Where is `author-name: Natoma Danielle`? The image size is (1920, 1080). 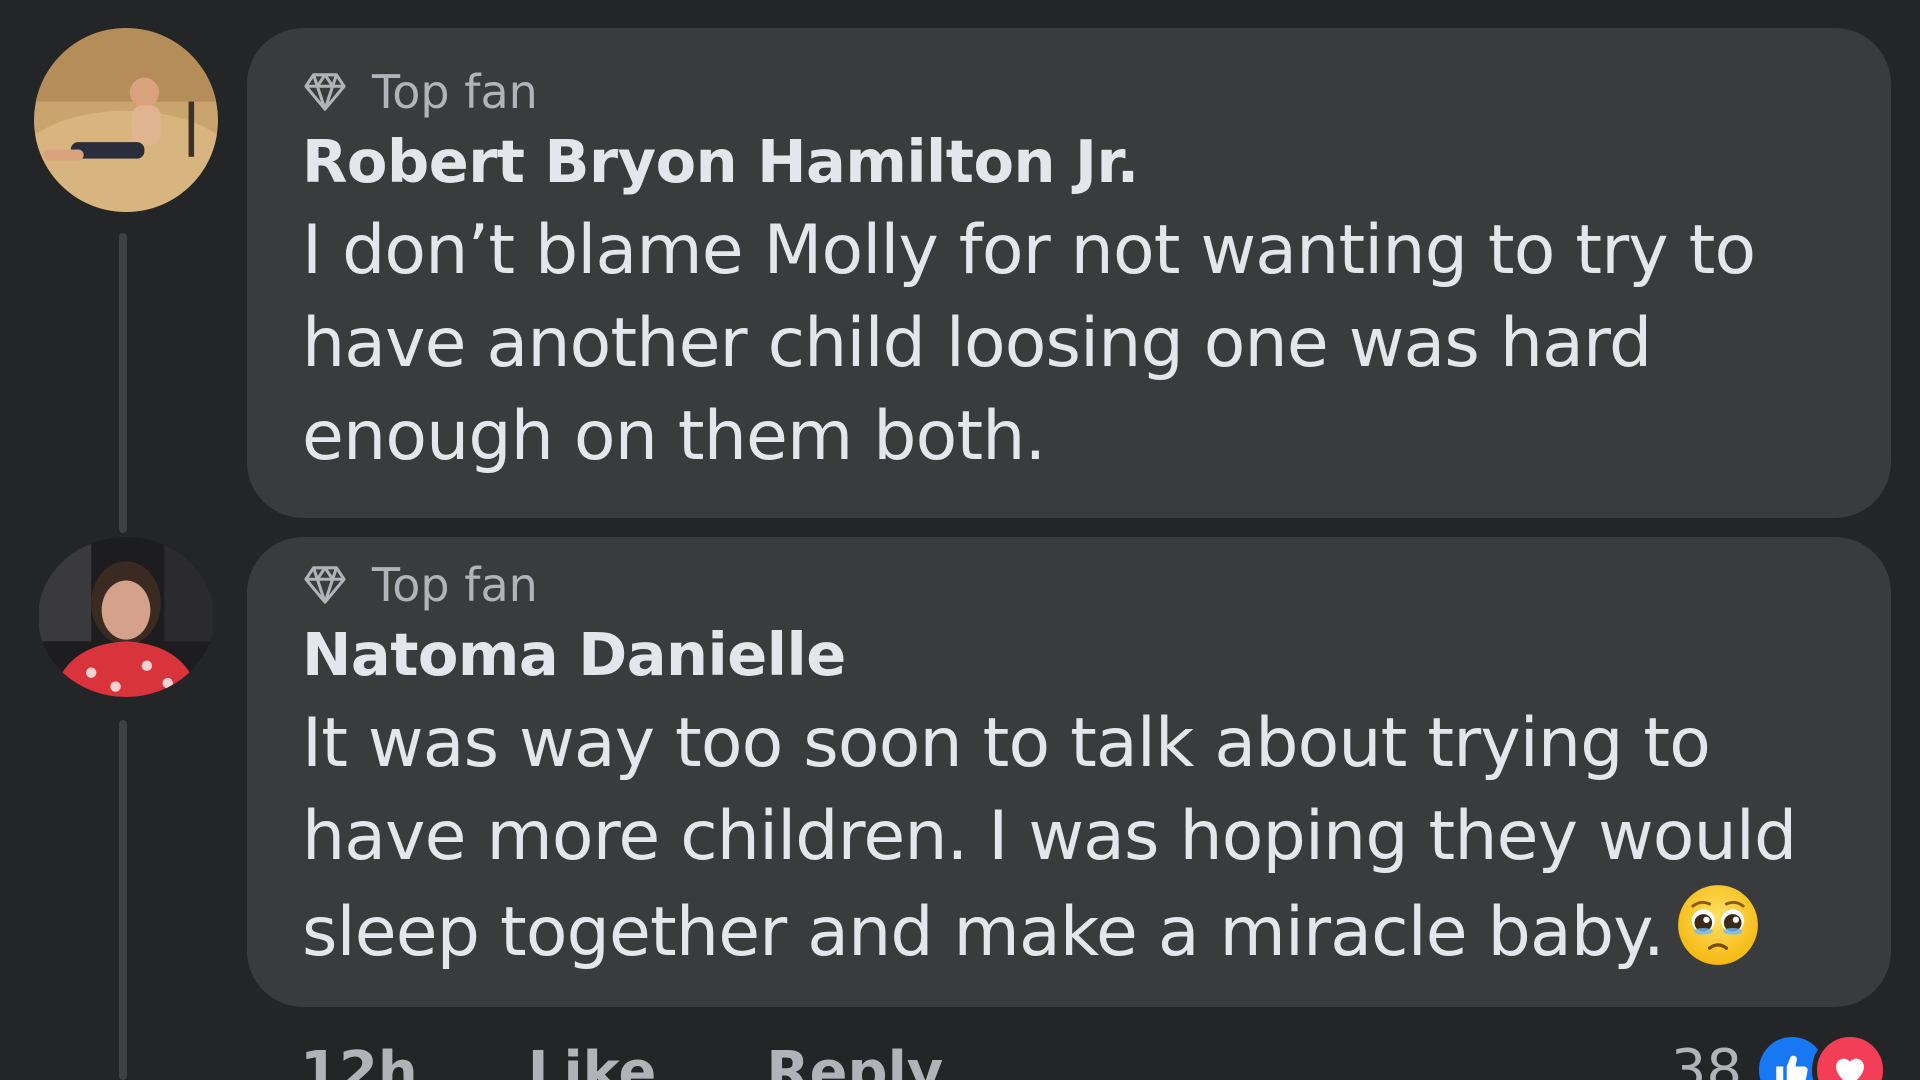 author-name: Natoma Danielle is located at coordinates (1076, 655).